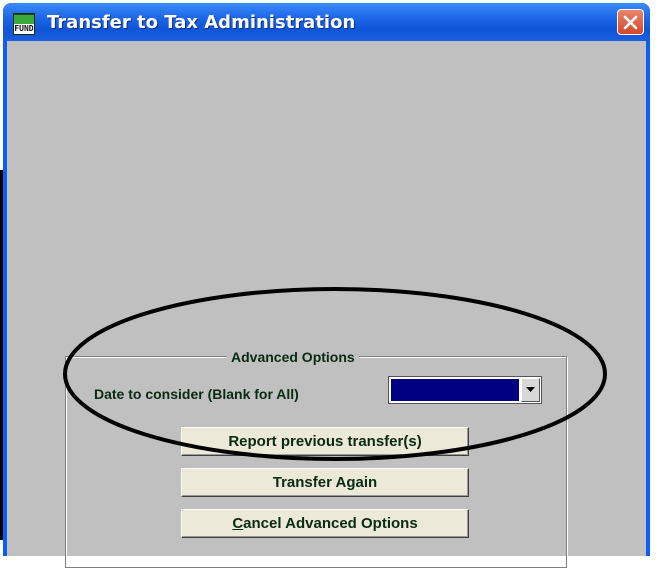  I want to click on date-to-consider-label: Date to consider (Blank for All), so click(196, 394).